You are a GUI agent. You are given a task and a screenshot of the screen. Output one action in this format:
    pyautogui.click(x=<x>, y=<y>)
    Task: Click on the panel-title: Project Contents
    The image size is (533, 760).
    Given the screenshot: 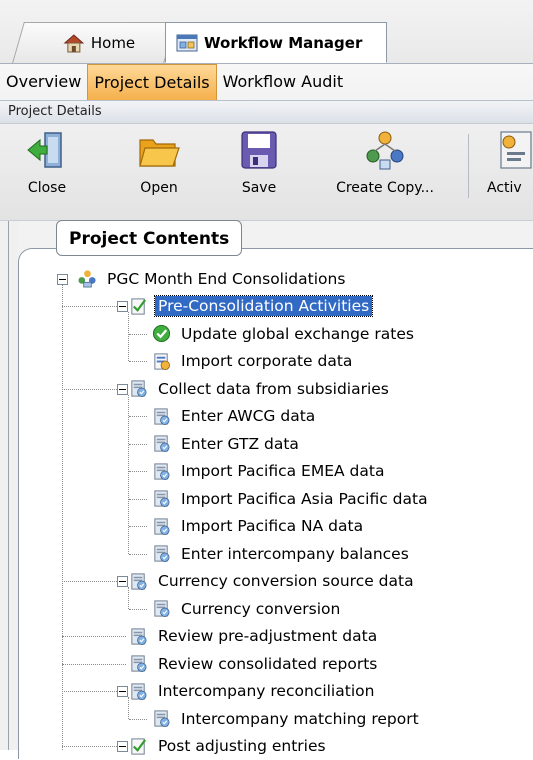 What is the action you would take?
    pyautogui.click(x=149, y=238)
    